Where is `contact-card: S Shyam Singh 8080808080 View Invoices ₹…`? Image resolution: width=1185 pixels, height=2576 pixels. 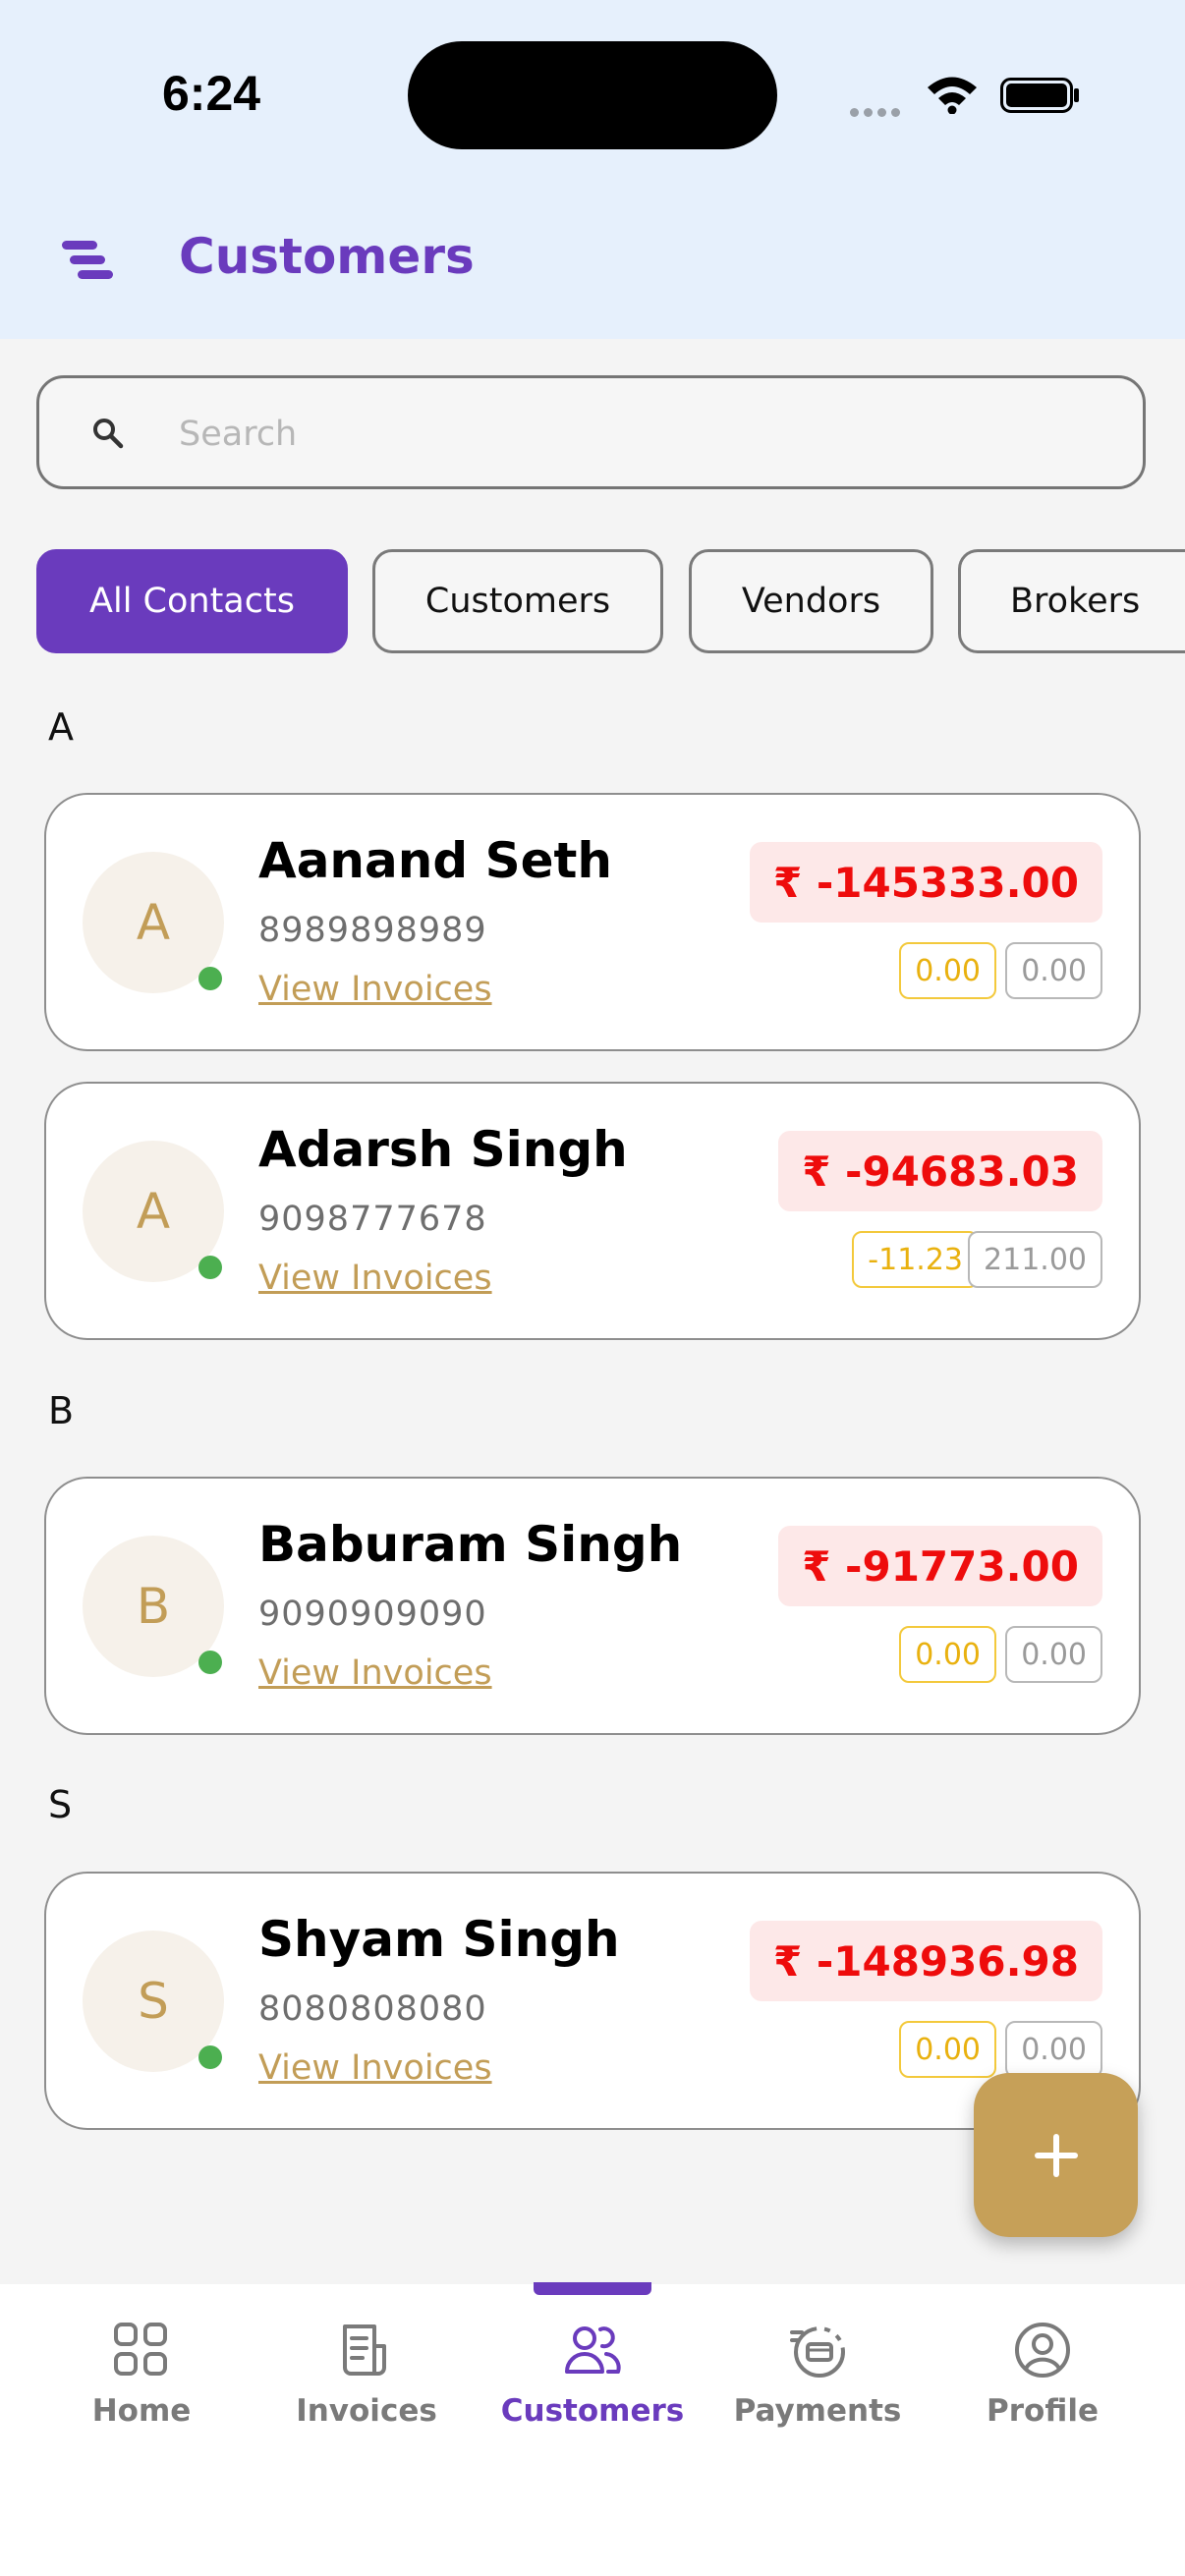 contact-card: S Shyam Singh 8080808080 View Invoices ₹… is located at coordinates (592, 2001).